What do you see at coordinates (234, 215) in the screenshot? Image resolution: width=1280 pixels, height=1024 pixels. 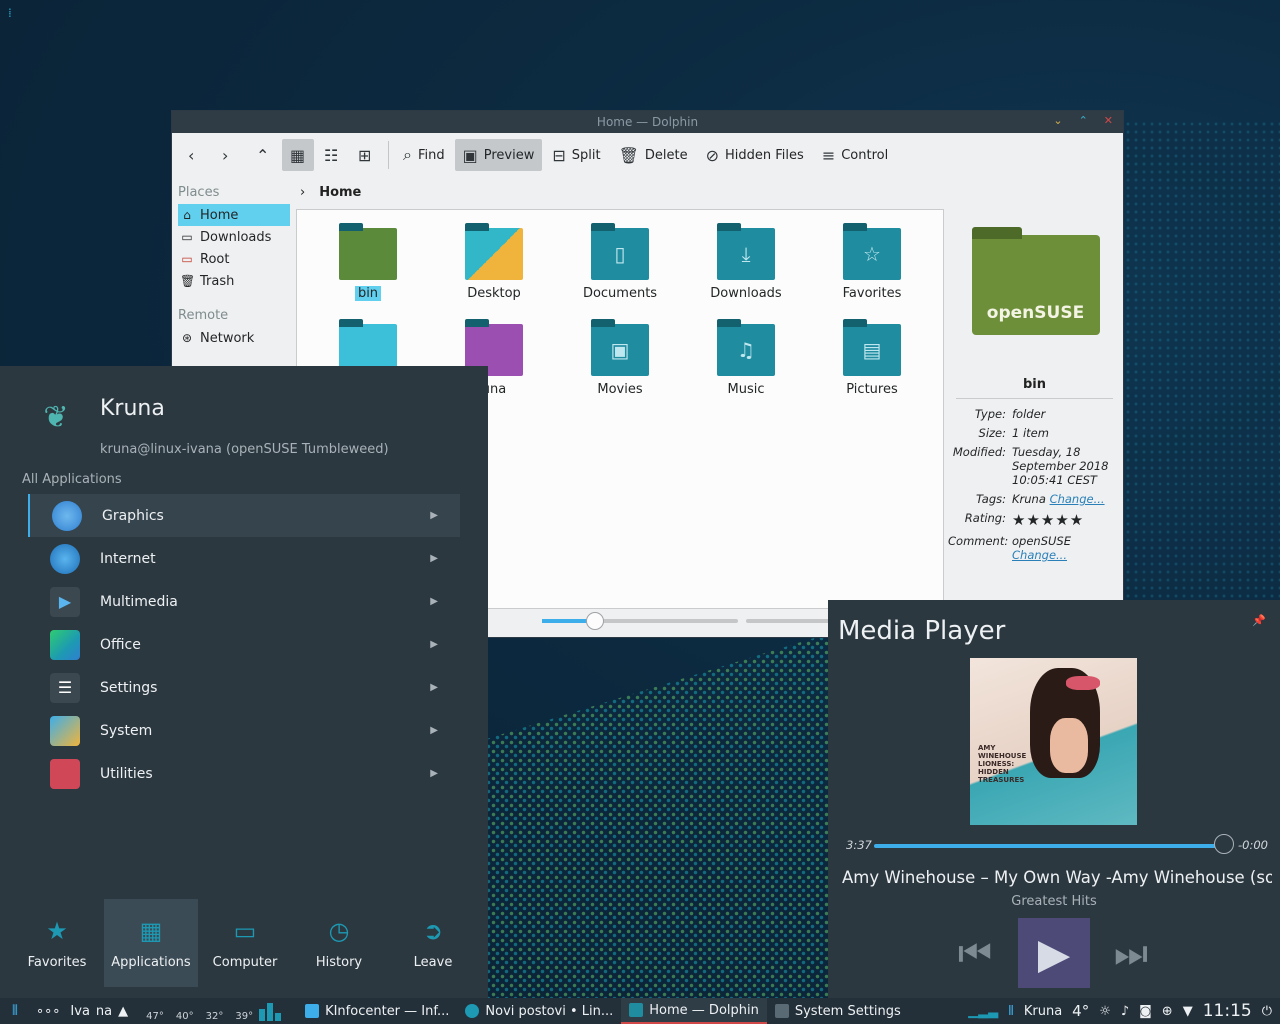 I see `places-item-home: ⌂ Home` at bounding box center [234, 215].